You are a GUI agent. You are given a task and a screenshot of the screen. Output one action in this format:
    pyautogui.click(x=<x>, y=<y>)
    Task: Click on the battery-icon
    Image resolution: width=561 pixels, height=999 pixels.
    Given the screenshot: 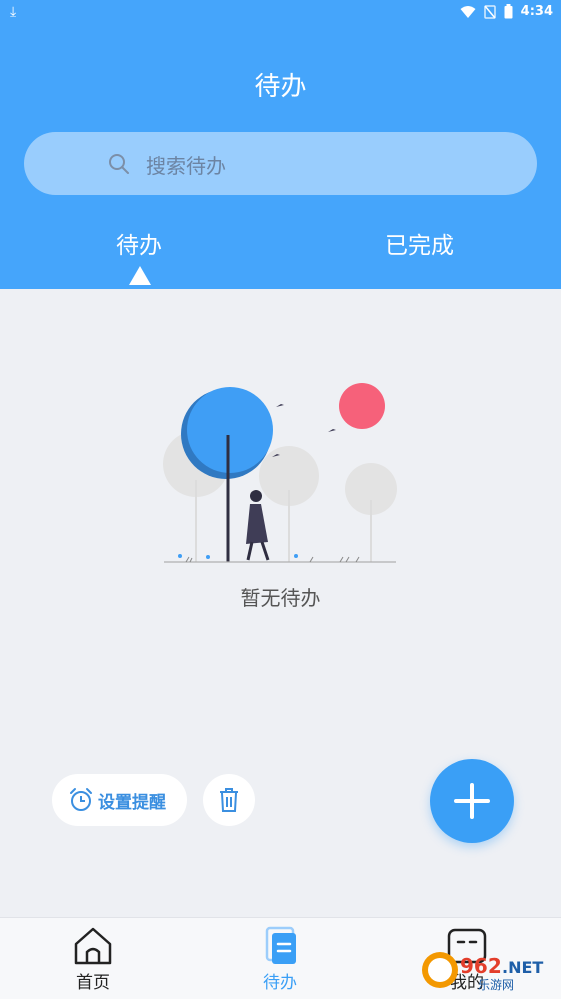 What is the action you would take?
    pyautogui.click(x=508, y=11)
    